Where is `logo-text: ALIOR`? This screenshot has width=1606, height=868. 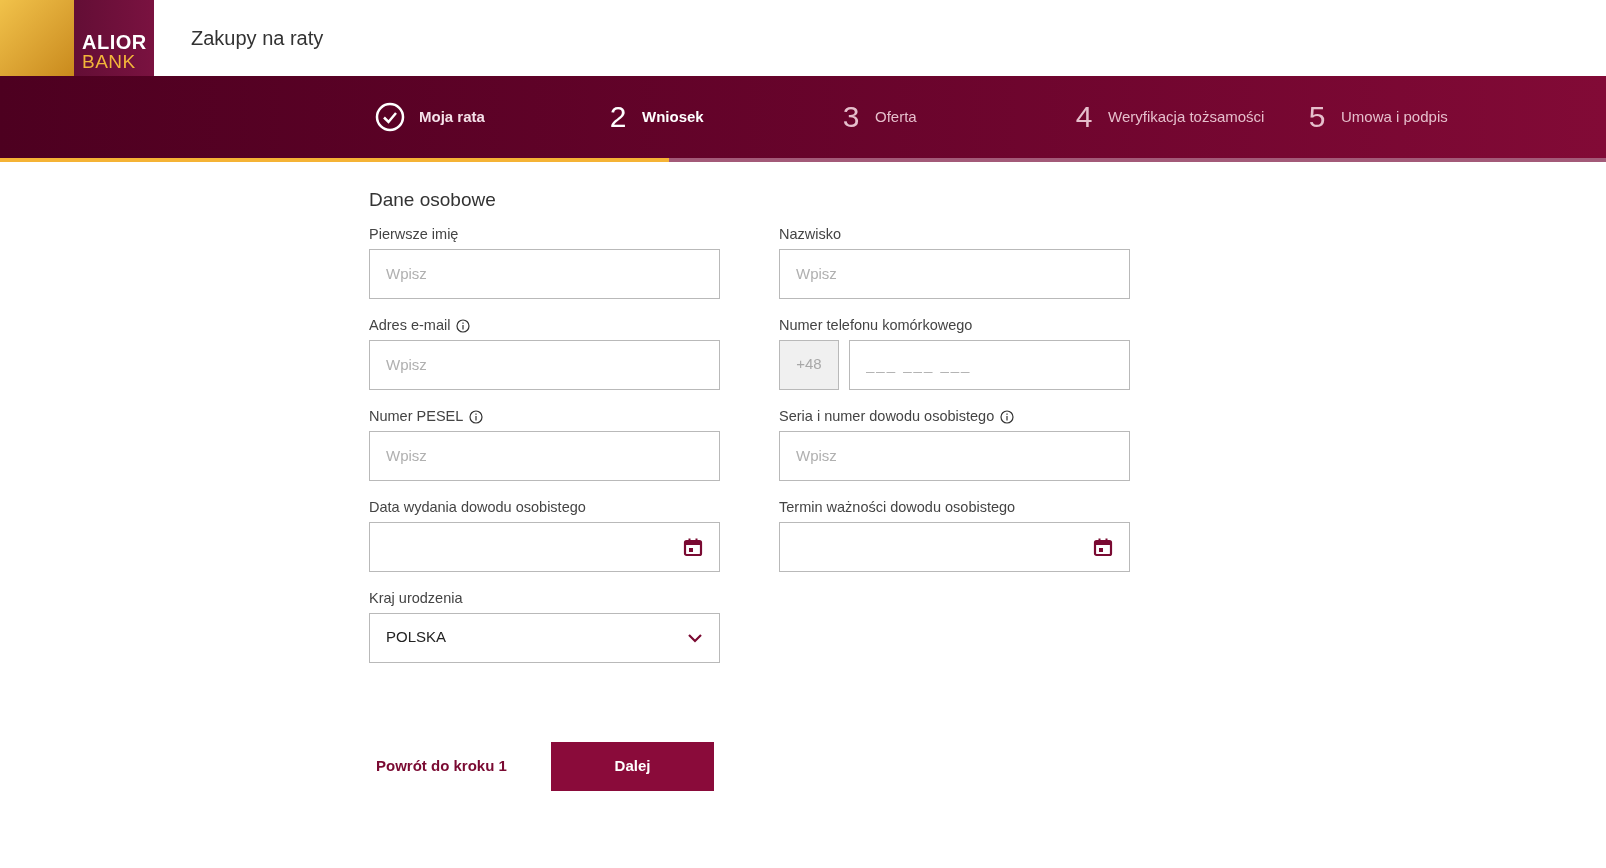 logo-text: ALIOR is located at coordinates (114, 42).